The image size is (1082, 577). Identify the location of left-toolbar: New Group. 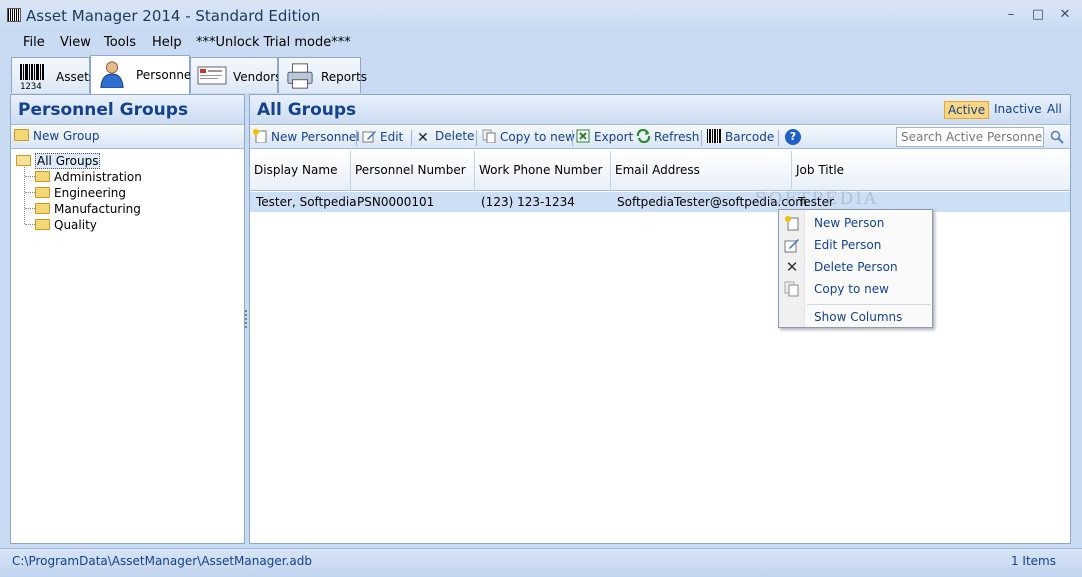
(127, 137).